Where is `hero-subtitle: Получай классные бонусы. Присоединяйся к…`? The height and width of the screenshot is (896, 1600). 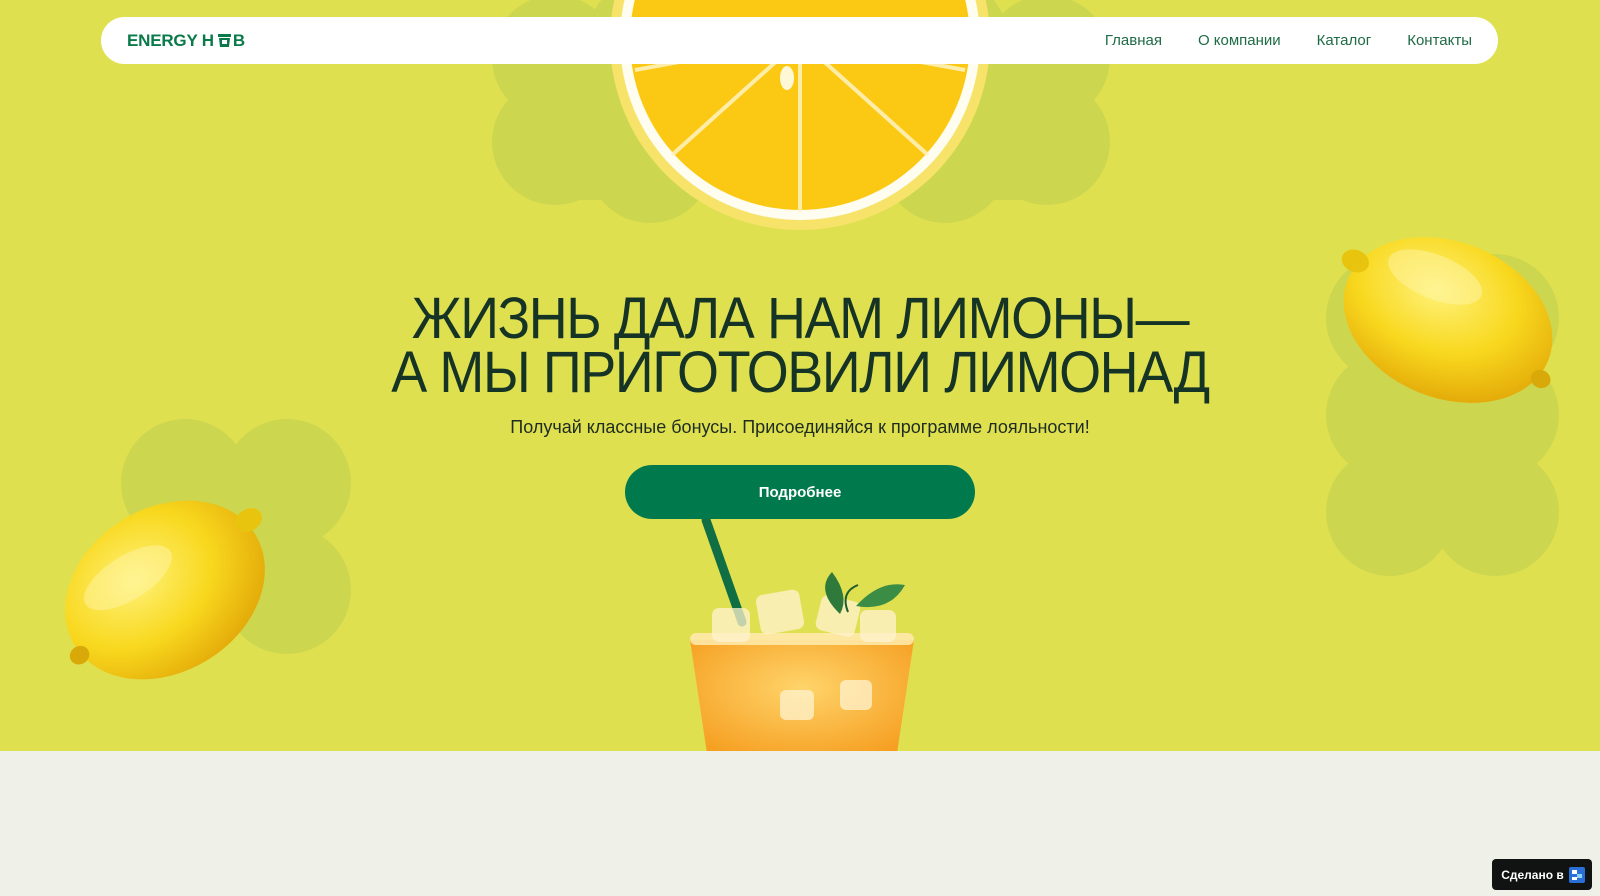 hero-subtitle: Получай классные бонусы. Присоединяйся к… is located at coordinates (800, 427).